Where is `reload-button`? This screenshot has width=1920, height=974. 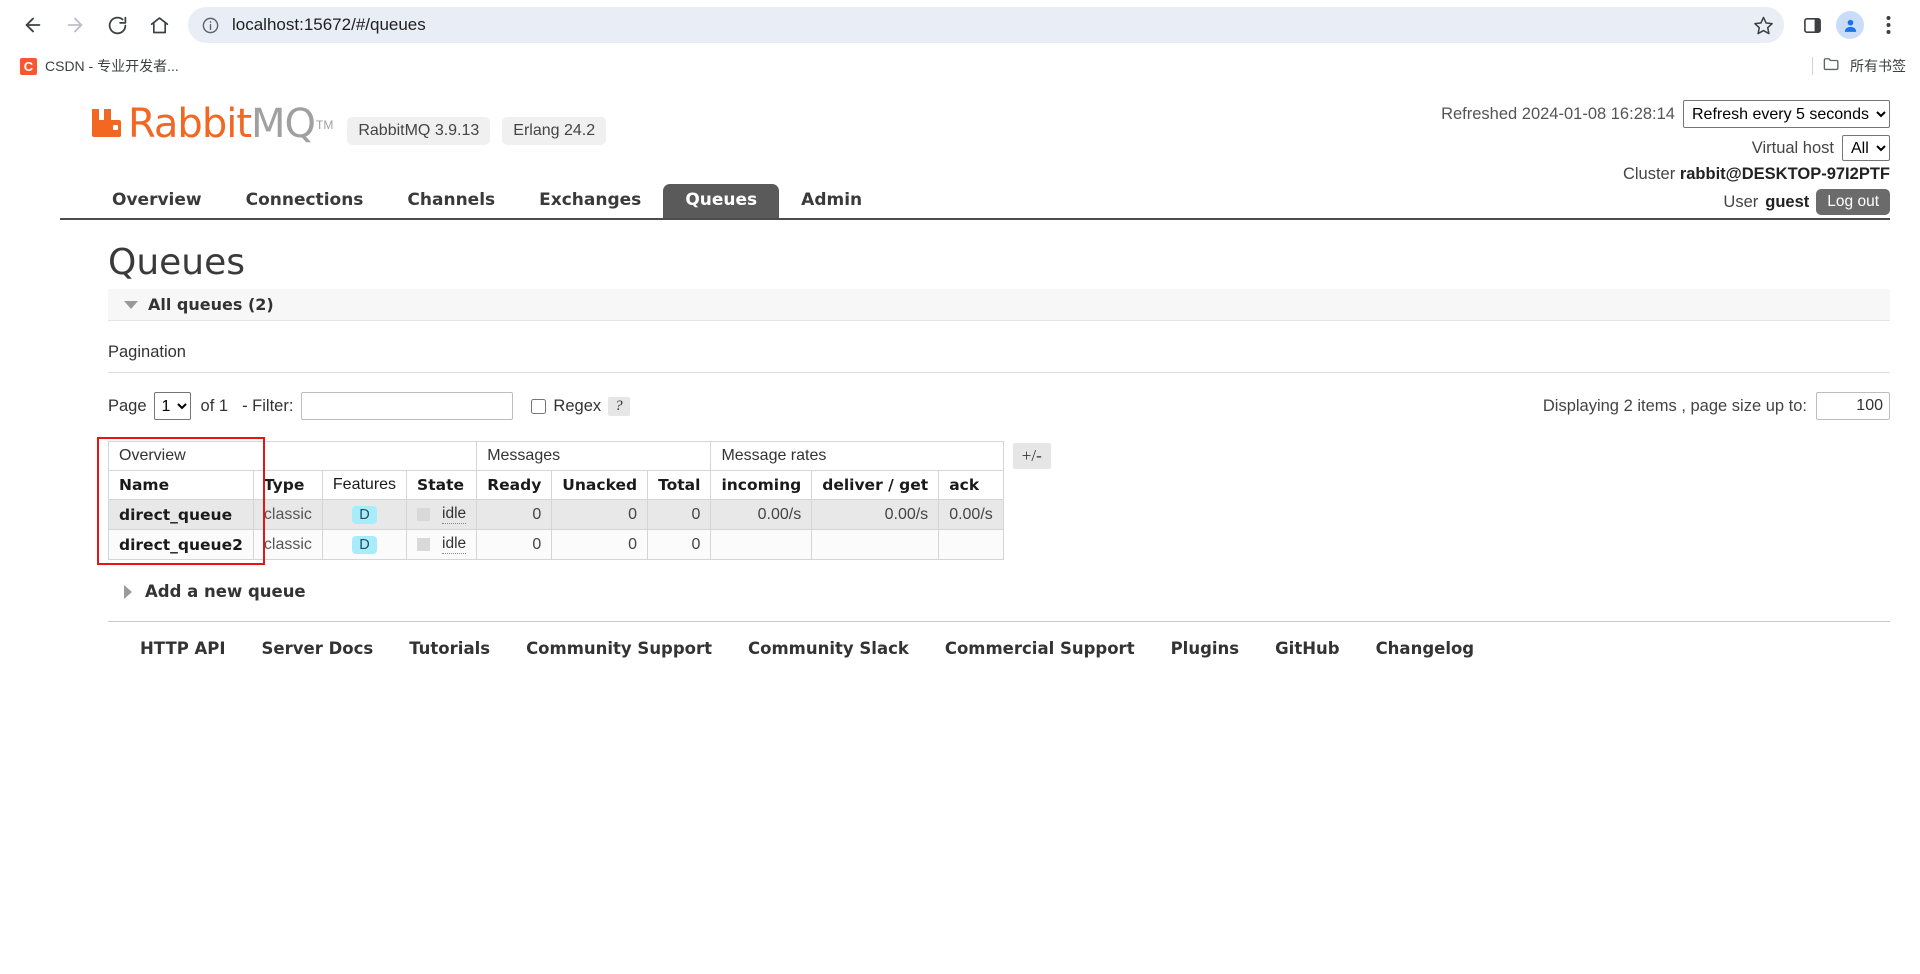 reload-button is located at coordinates (117, 25).